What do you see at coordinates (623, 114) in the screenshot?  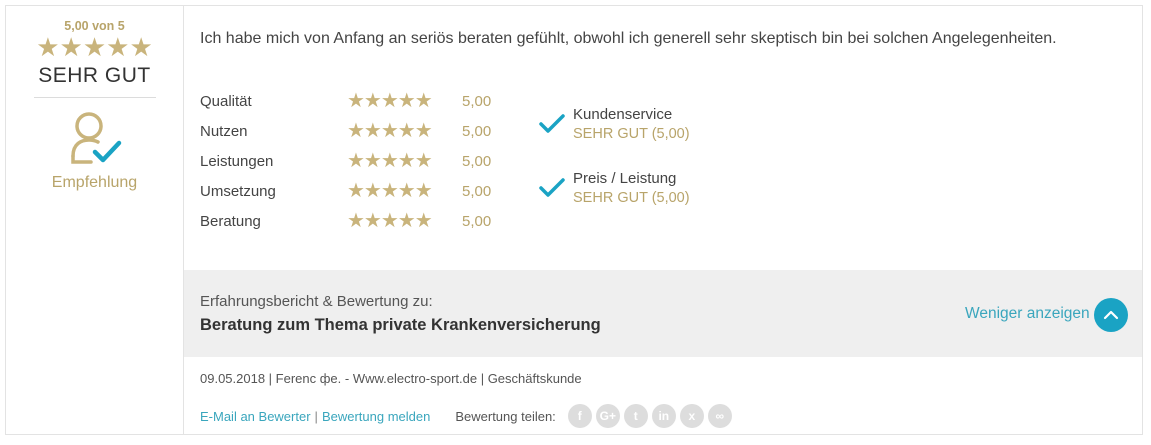 I see `check-title: Kundenservice` at bounding box center [623, 114].